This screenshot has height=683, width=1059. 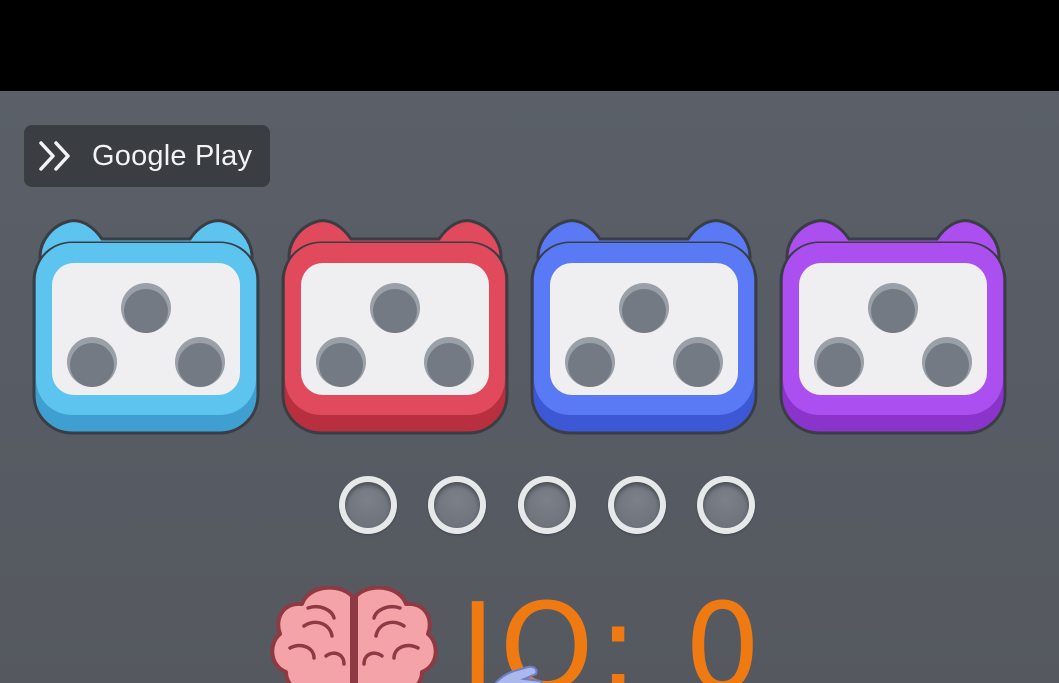 What do you see at coordinates (172, 155) in the screenshot?
I see `google-play-label: Google Play` at bounding box center [172, 155].